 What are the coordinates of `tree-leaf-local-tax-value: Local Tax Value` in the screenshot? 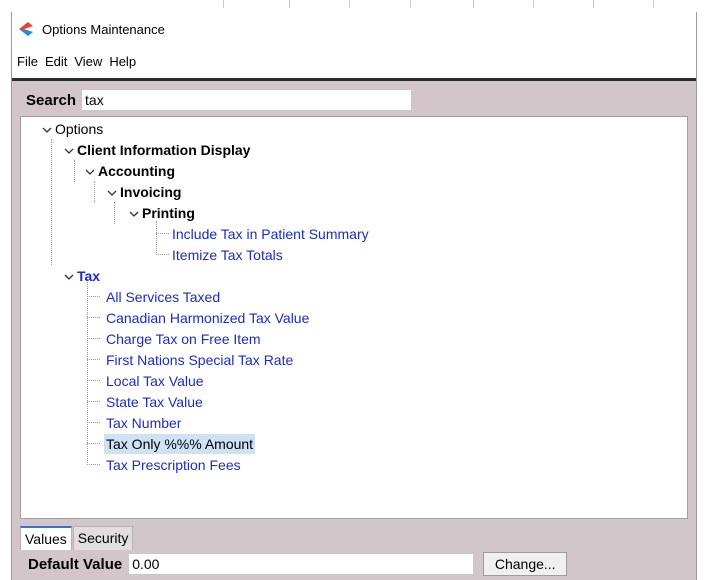 It's located at (155, 381).